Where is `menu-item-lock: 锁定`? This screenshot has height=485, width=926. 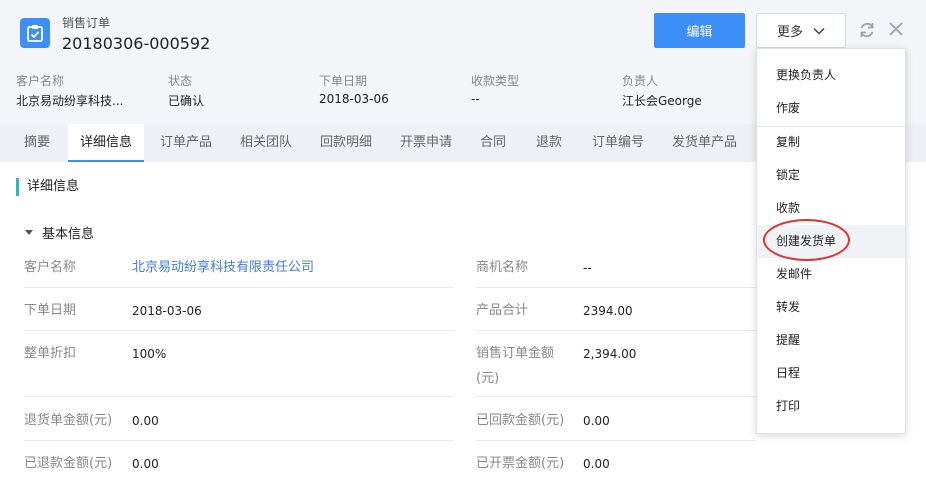 menu-item-lock: 锁定 is located at coordinates (831, 175).